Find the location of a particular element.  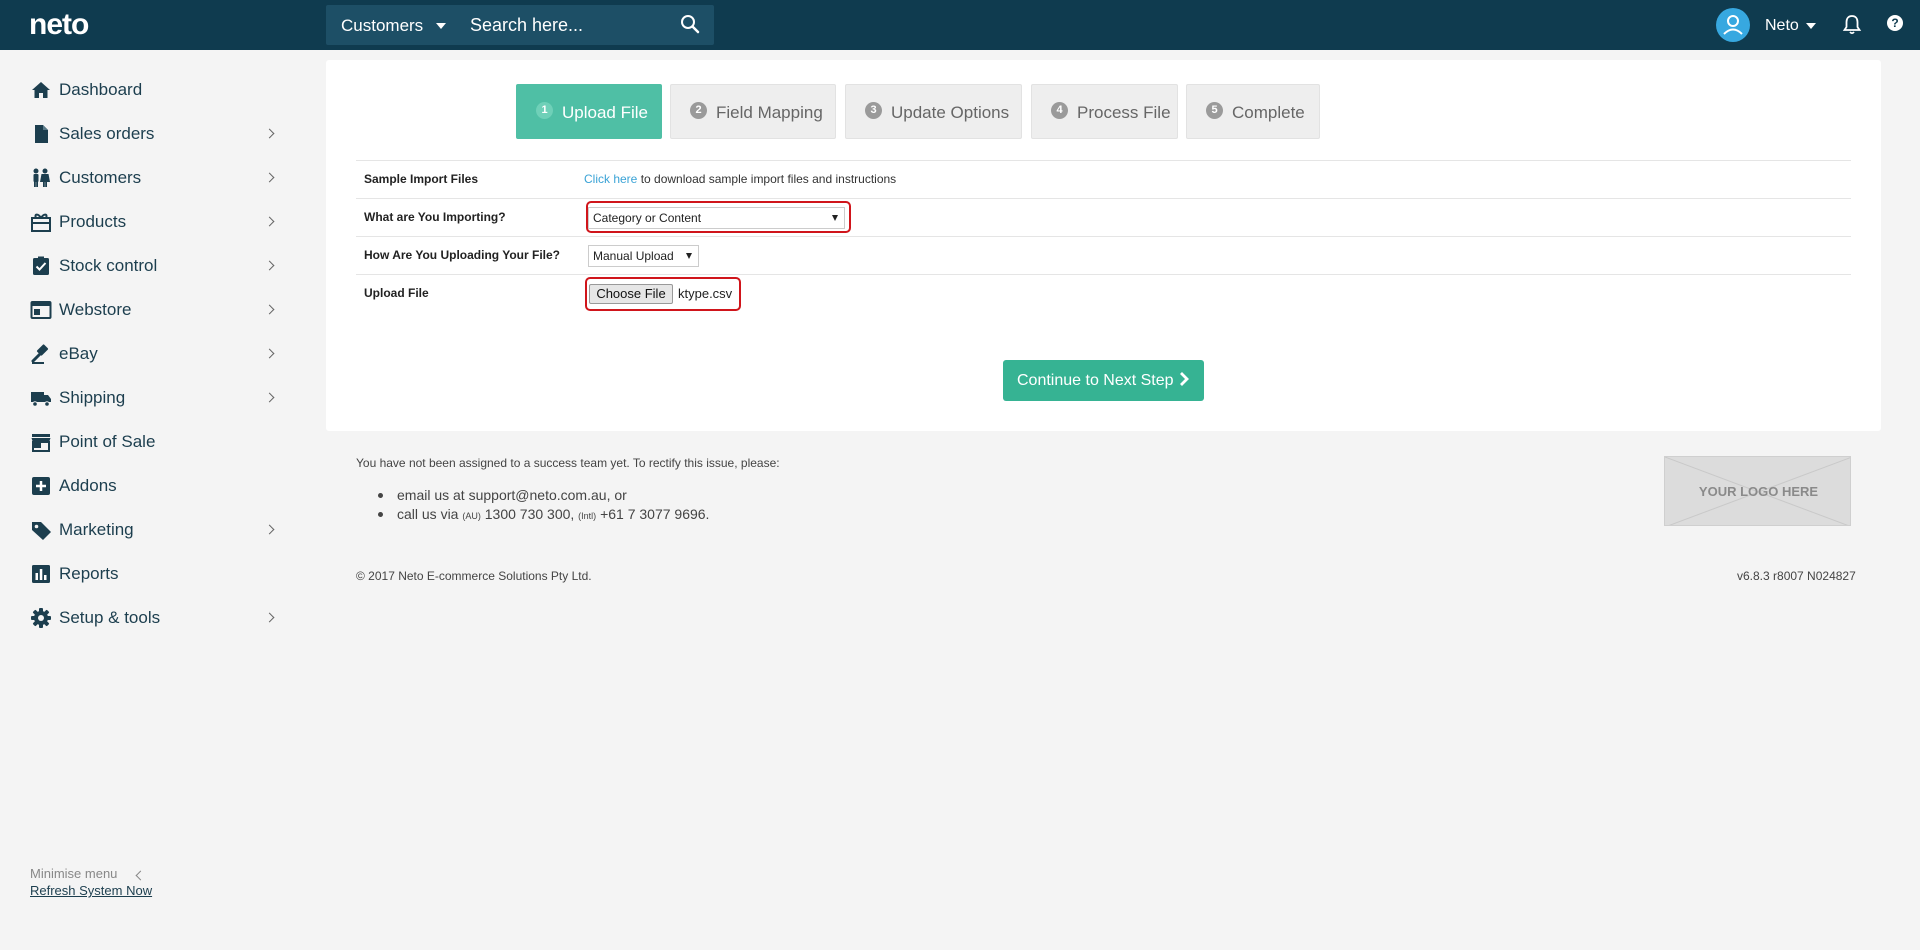

sidebar-item-label: Sales orders is located at coordinates (107, 133).